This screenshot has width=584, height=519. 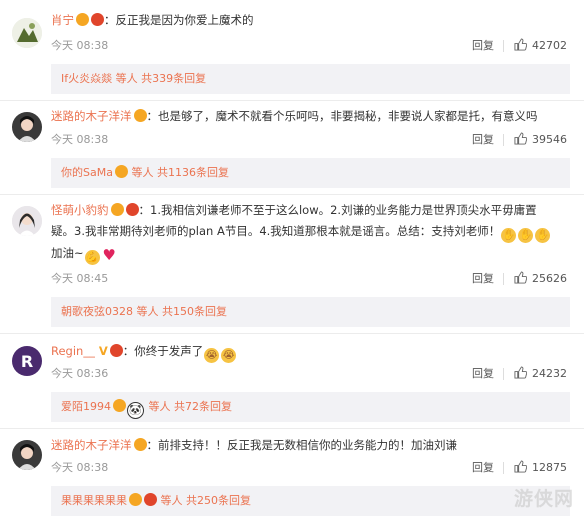 What do you see at coordinates (87, 172) in the screenshot?
I see `sub-reply-user: 你的SaMa` at bounding box center [87, 172].